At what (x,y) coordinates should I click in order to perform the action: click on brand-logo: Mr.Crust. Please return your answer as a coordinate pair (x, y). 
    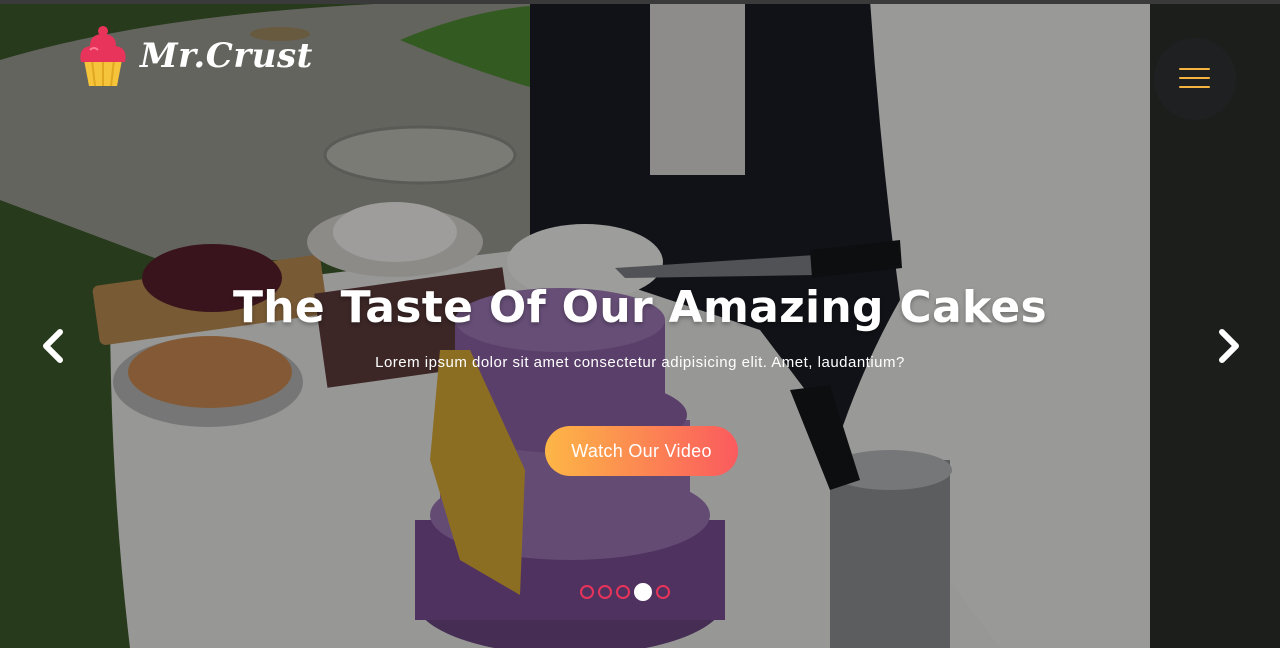
    Looking at the image, I should click on (194, 56).